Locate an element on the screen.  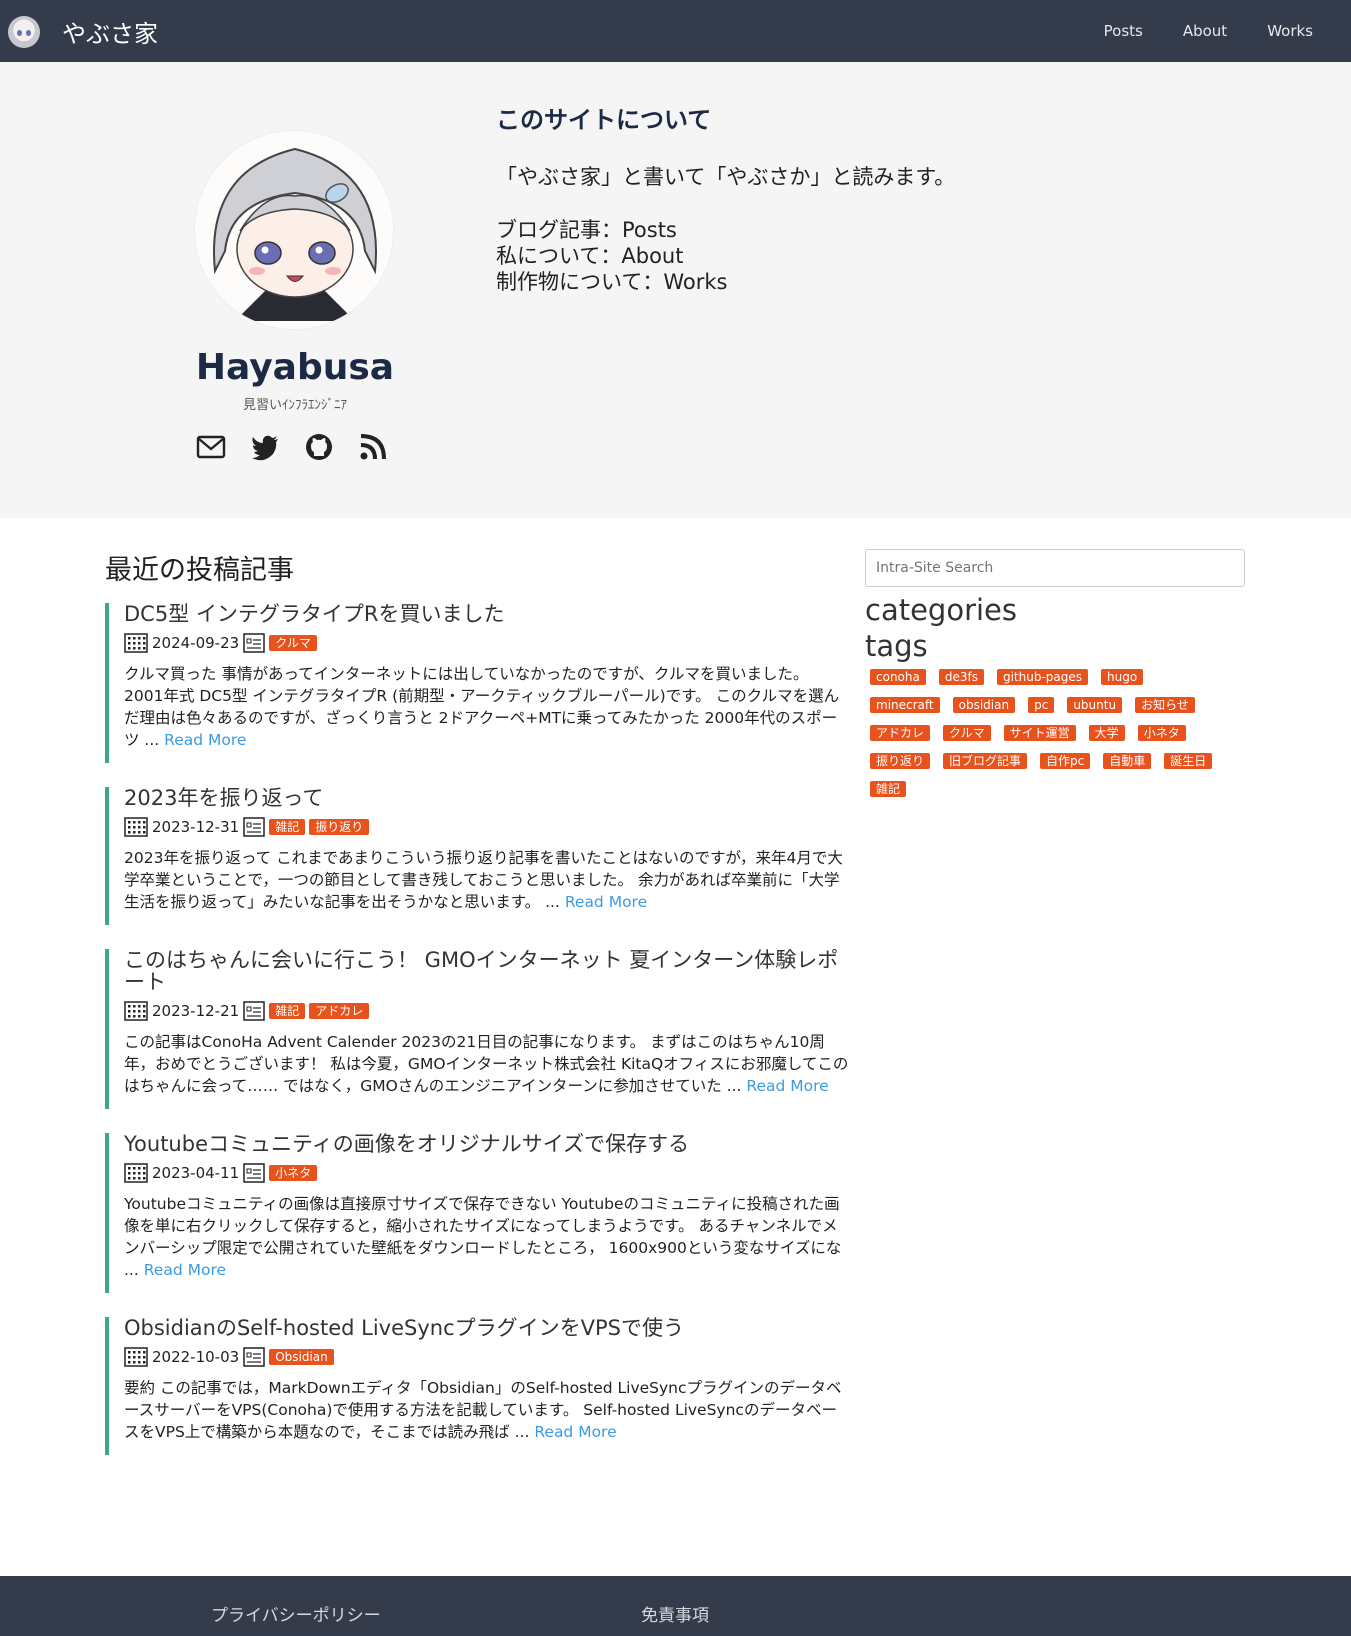
post-date: 2024-09-23 is located at coordinates (196, 643).